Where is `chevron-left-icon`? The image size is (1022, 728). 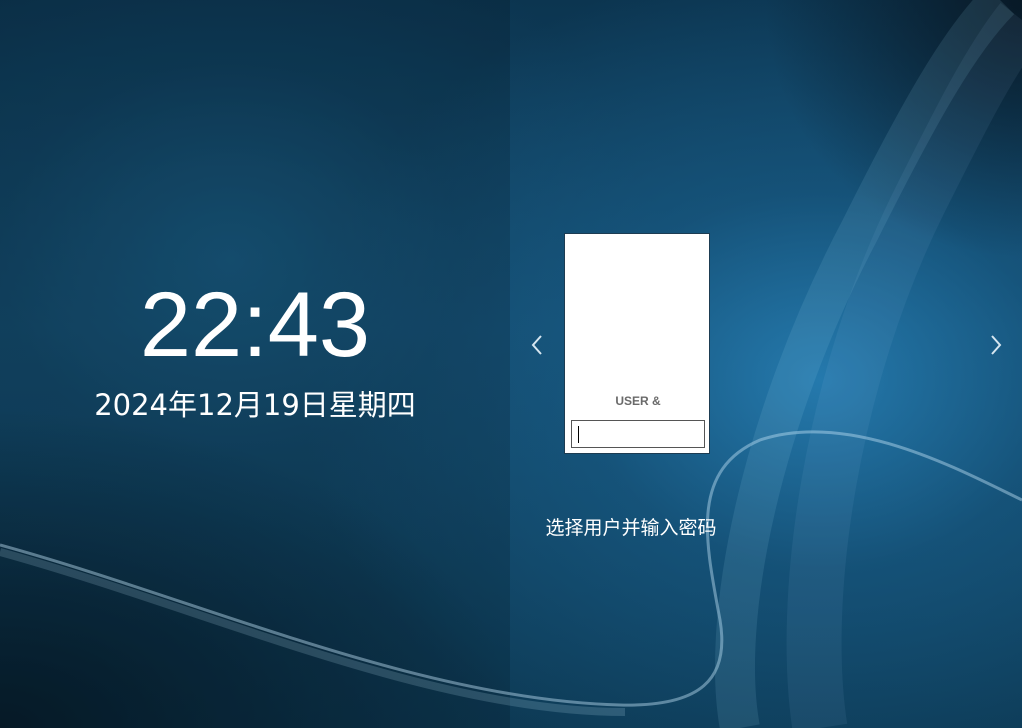 chevron-left-icon is located at coordinates (536, 345).